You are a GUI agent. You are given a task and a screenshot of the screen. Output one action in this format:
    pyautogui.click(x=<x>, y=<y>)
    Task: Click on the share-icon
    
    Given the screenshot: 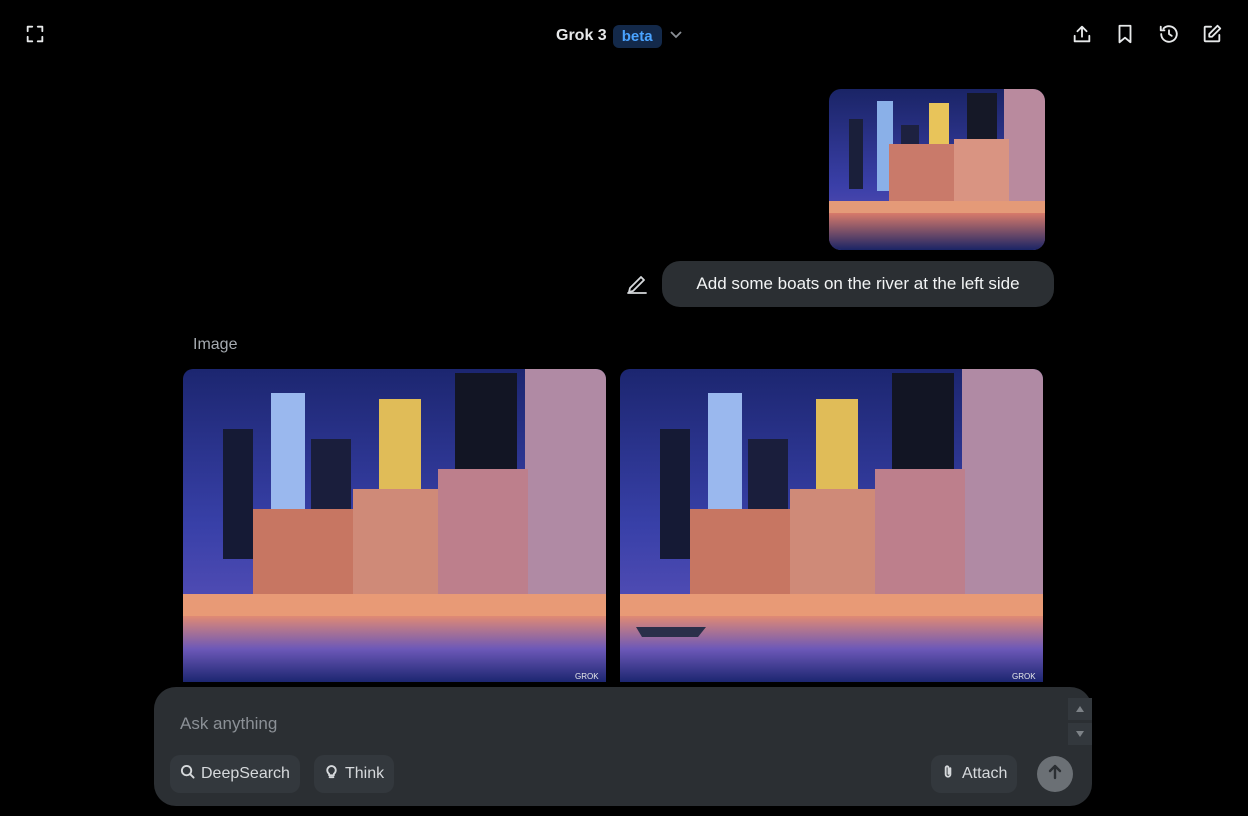 What is the action you would take?
    pyautogui.click(x=1082, y=36)
    